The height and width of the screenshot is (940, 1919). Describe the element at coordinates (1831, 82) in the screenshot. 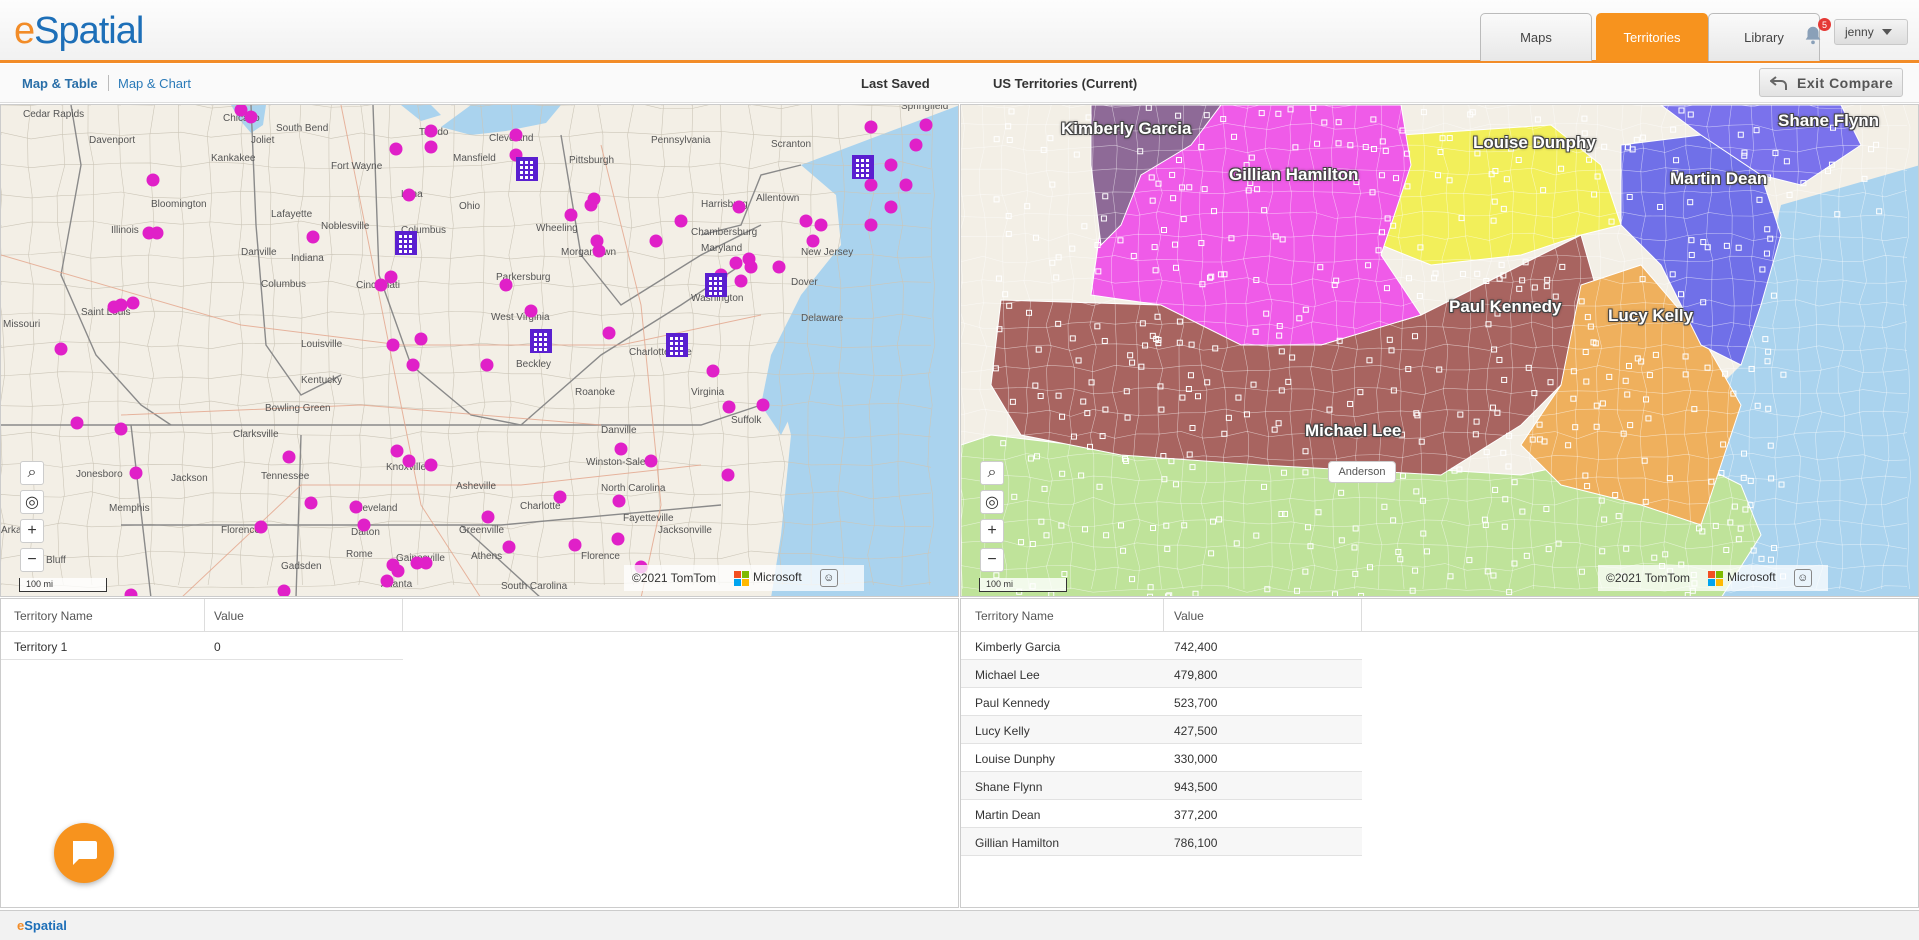

I see `exit-compare-button: Exit Compare` at that location.